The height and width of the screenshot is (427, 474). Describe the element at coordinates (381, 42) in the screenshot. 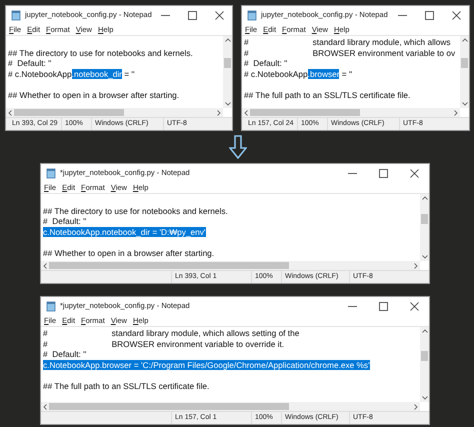

I see `code-line: standard library module, which allows` at that location.